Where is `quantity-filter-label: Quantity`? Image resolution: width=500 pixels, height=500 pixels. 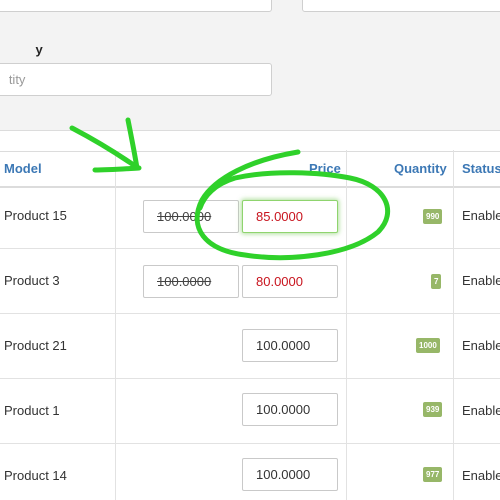 quantity-filter-label: Quantity is located at coordinates (39, 49).